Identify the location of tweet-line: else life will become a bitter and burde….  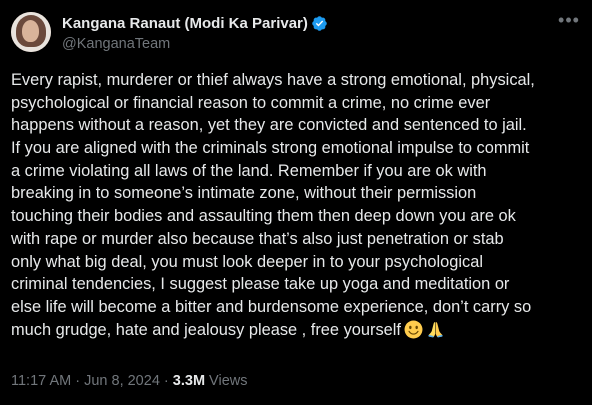
(271, 306).